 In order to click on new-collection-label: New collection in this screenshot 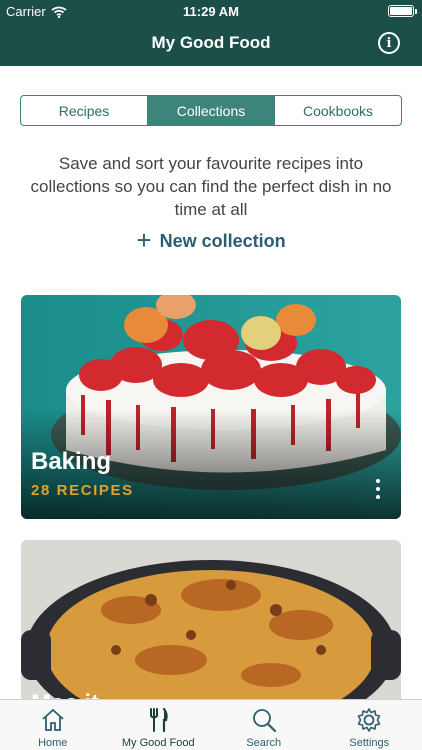, I will do `click(222, 241)`.